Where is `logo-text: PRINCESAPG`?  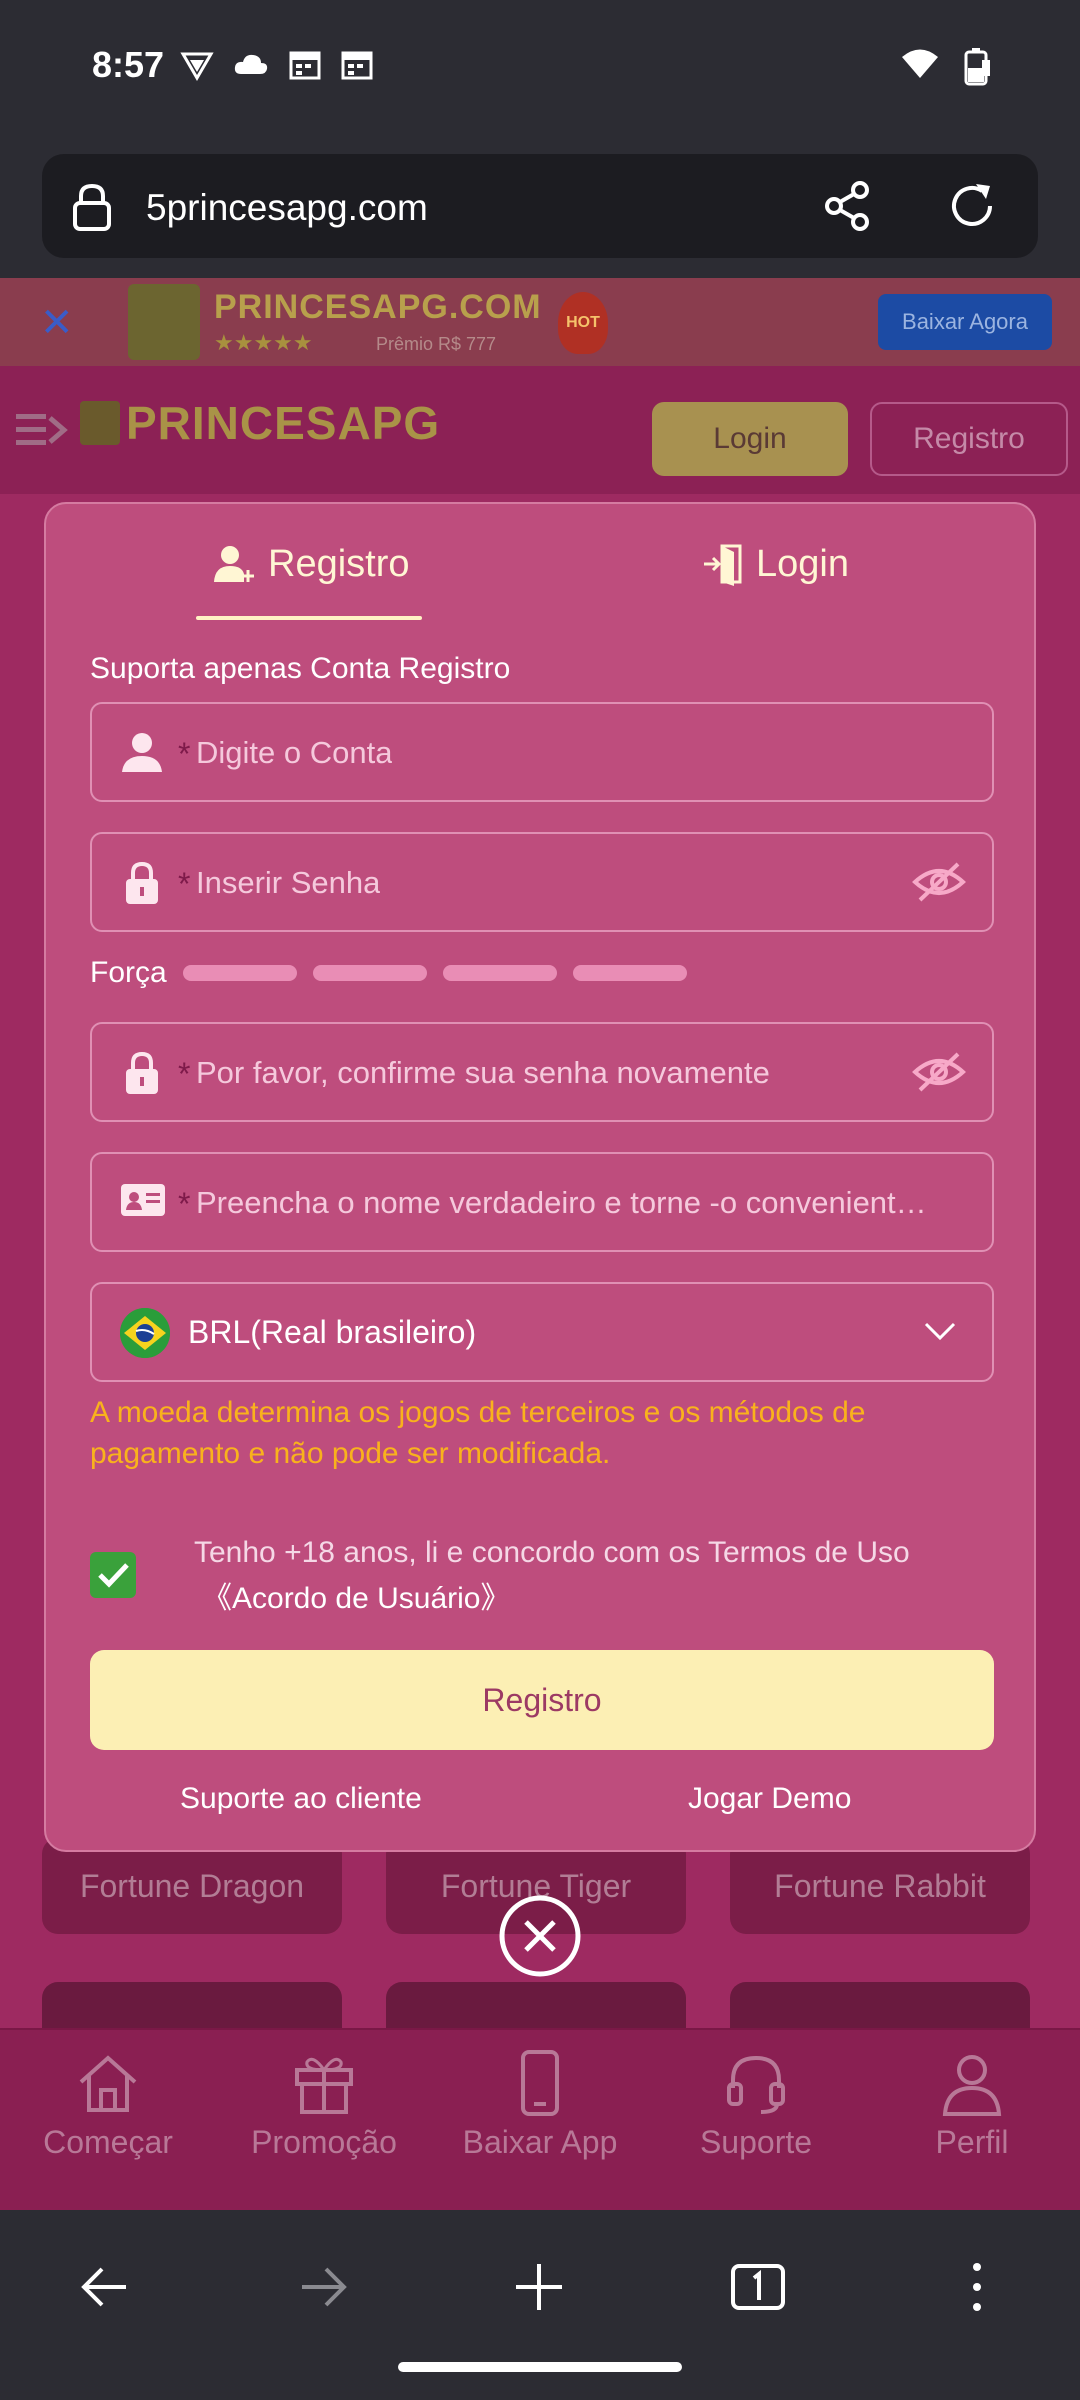
logo-text: PRINCESAPG is located at coordinates (283, 423).